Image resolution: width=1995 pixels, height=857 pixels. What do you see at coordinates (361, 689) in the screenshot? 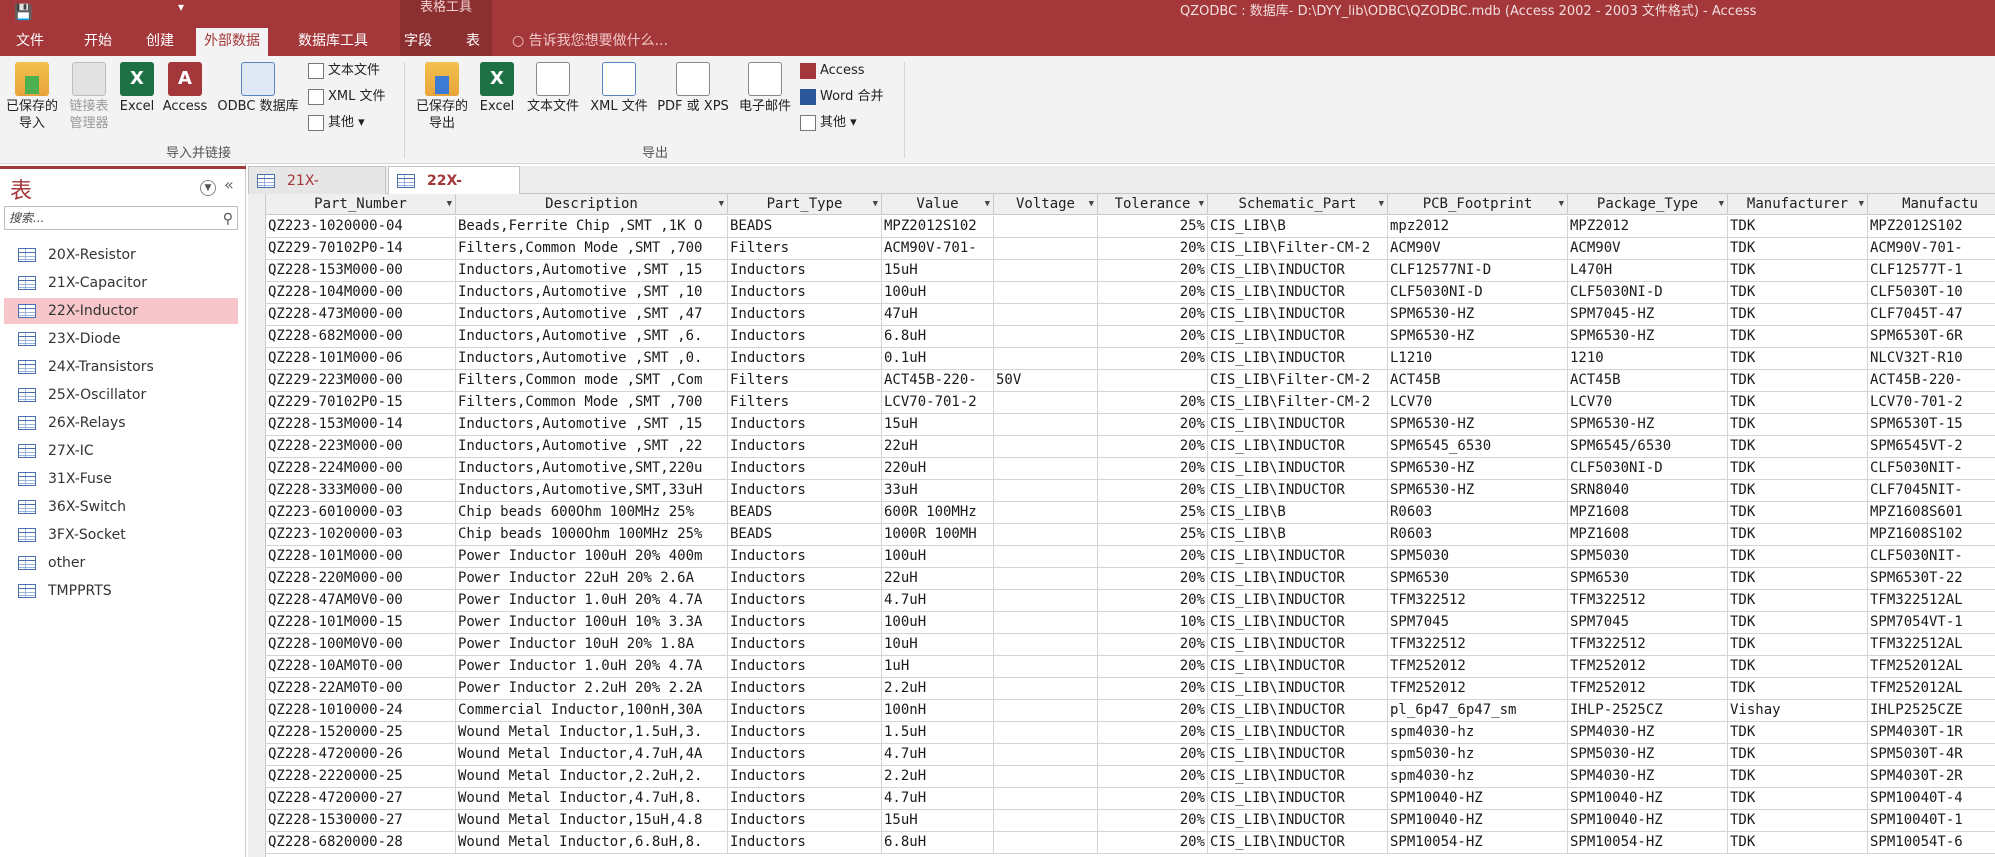
I see `table-cell: QZ228-22AM0T0-00` at bounding box center [361, 689].